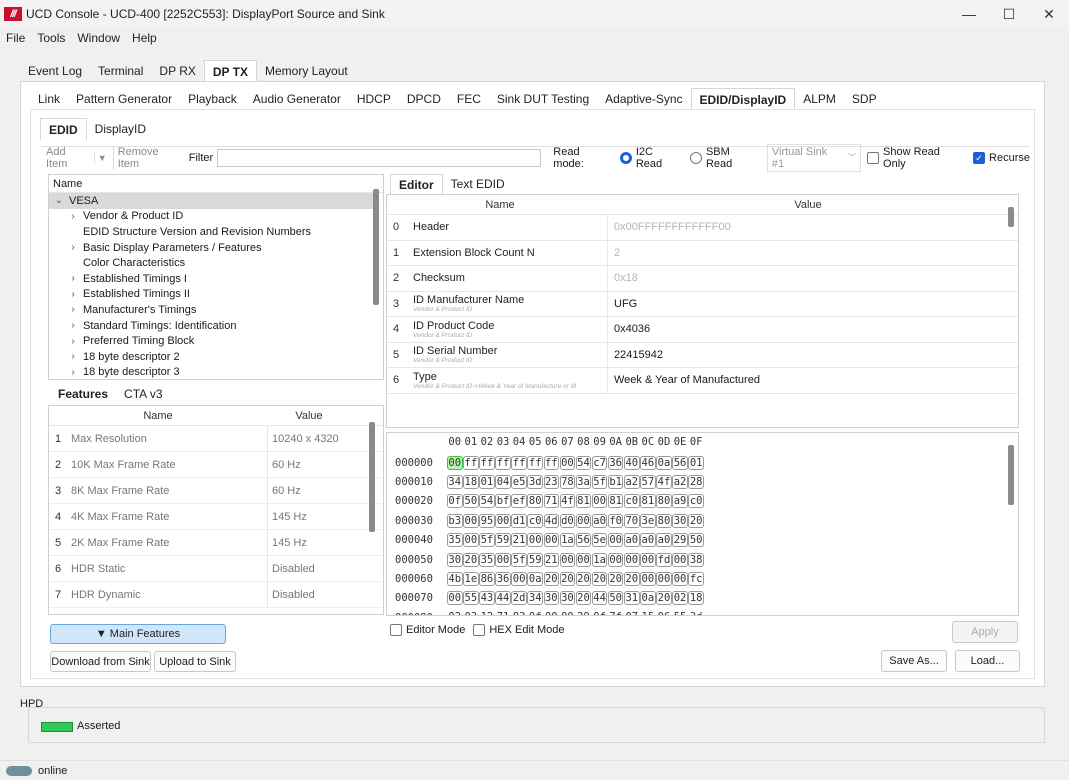 This screenshot has height=780, width=1069. Describe the element at coordinates (1011, 475) in the screenshot. I see `hex-scrollbar` at that location.